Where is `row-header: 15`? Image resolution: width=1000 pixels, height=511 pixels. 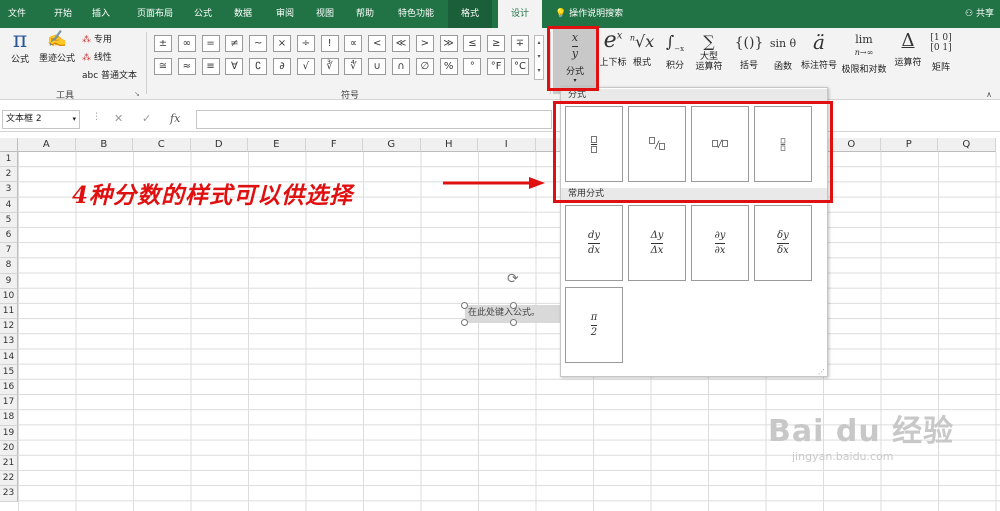
row-header: 15 is located at coordinates (9, 372).